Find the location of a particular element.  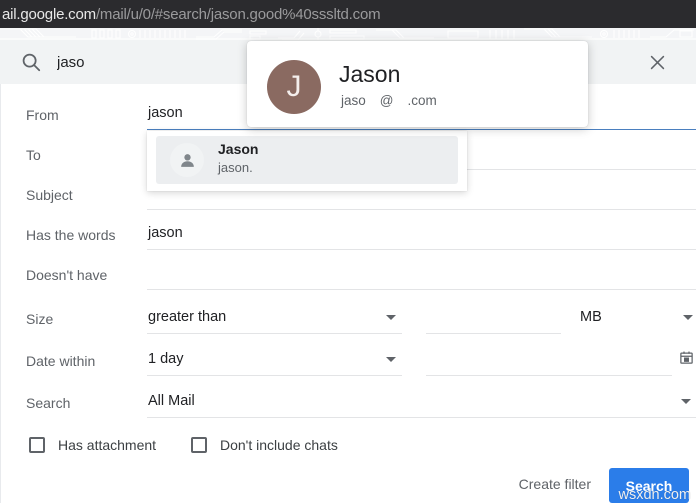

form-row-doesnt-have: Doesn't have is located at coordinates (348, 280).